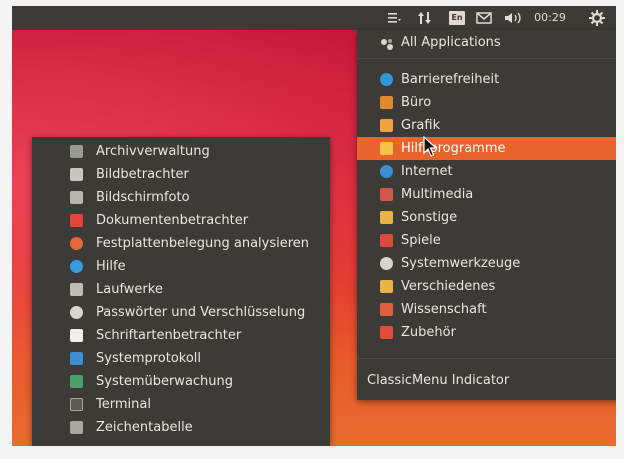 Image resolution: width=624 pixels, height=459 pixels. Describe the element at coordinates (430, 148) in the screenshot. I see `mouse-pointer-icon` at that location.